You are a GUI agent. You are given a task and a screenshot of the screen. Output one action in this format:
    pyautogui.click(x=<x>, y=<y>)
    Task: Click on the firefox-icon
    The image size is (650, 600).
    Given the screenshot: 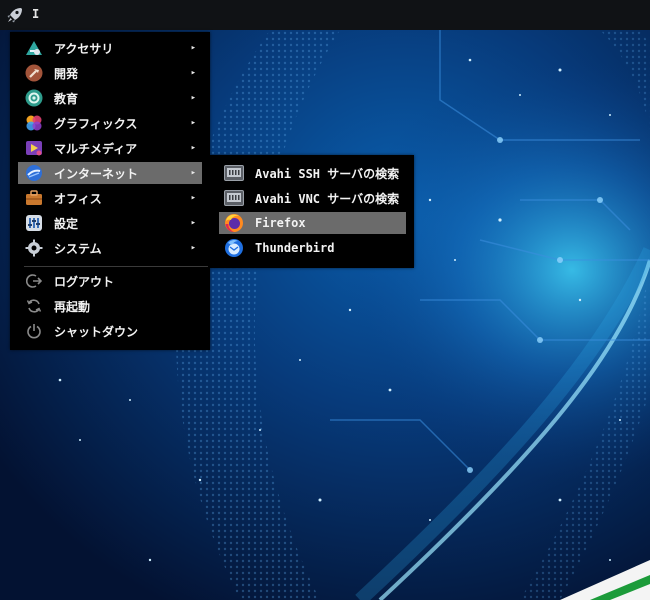 What is the action you would take?
    pyautogui.click(x=234, y=223)
    